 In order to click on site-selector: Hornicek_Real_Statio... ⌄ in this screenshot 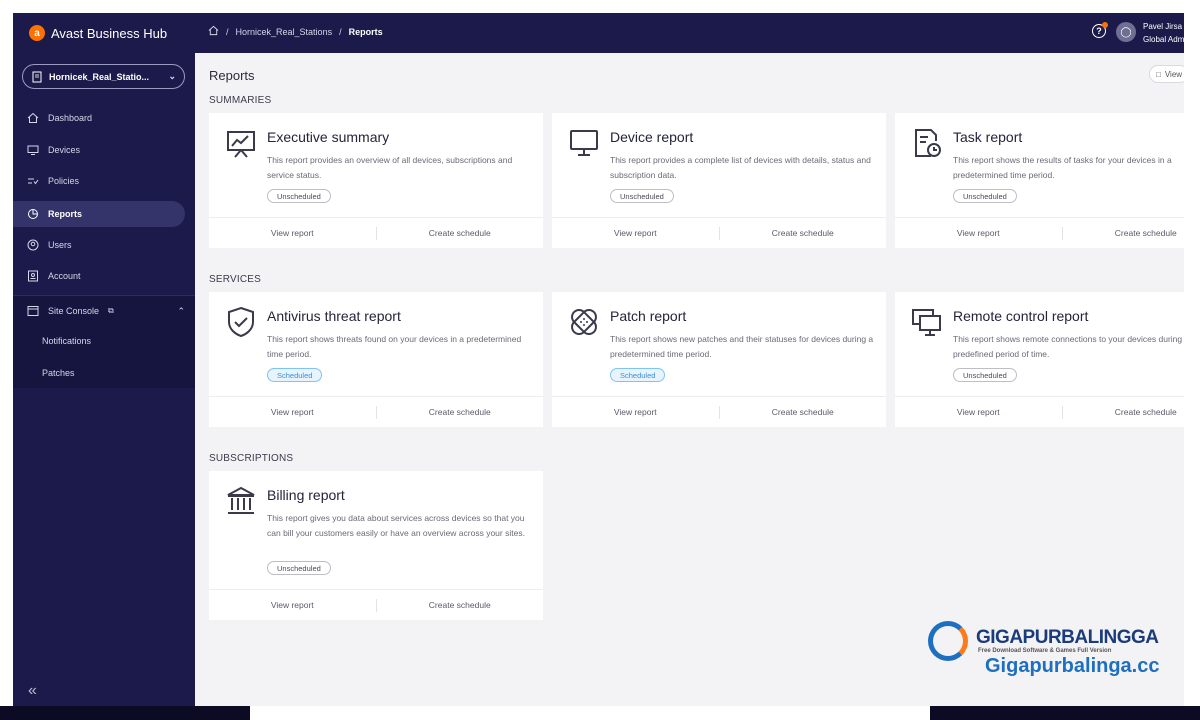, I will do `click(103, 76)`.